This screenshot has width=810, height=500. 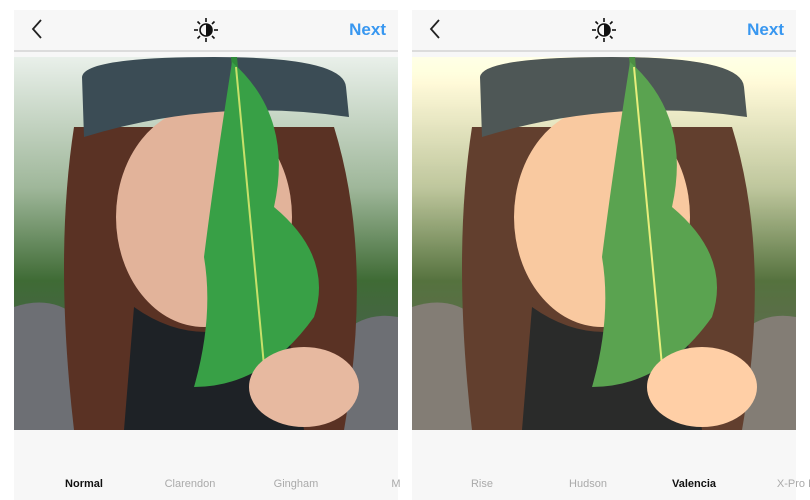 I want to click on filter-option-hudson: Hudson, so click(x=588, y=484).